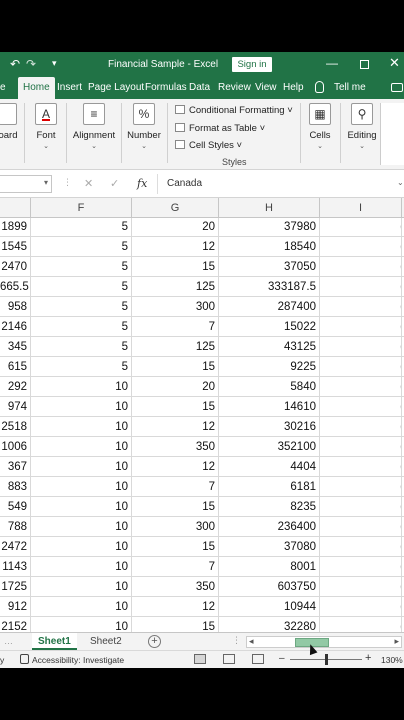 This screenshot has height=720, width=404. Describe the element at coordinates (15, 287) in the screenshot. I see `cell-e: 665.5` at that location.